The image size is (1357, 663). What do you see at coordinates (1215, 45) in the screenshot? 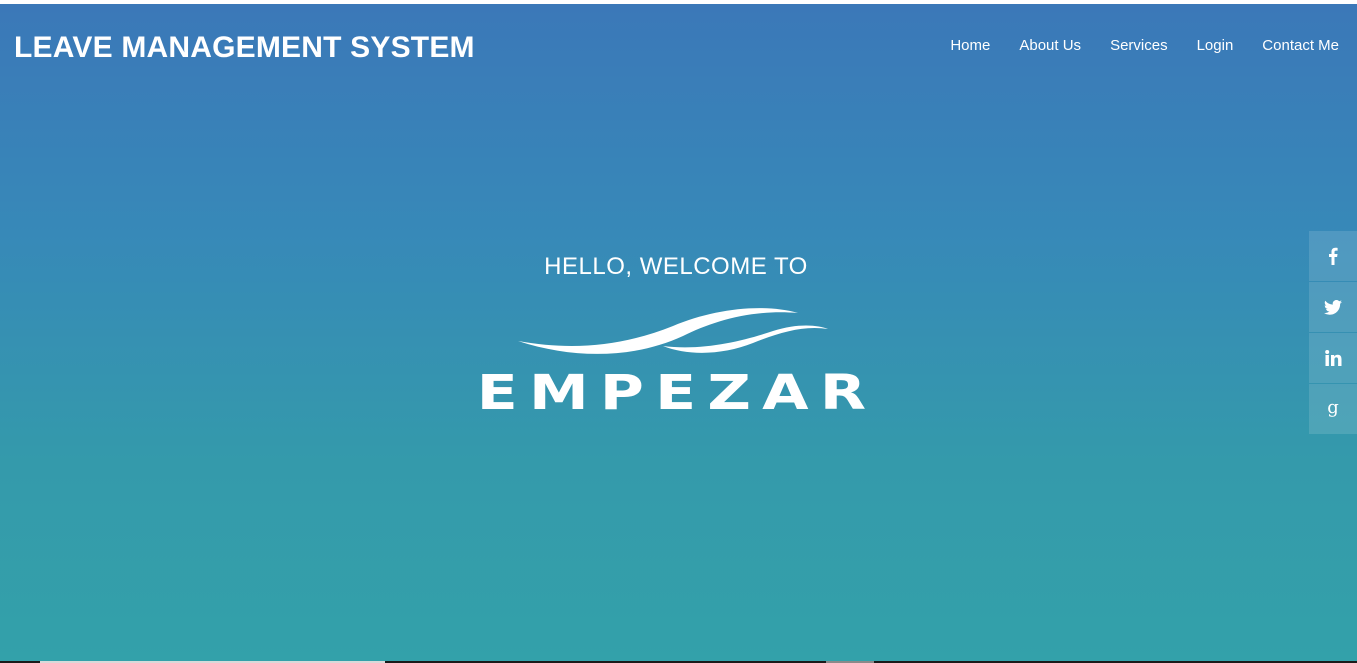
I see `nav-login: Login` at bounding box center [1215, 45].